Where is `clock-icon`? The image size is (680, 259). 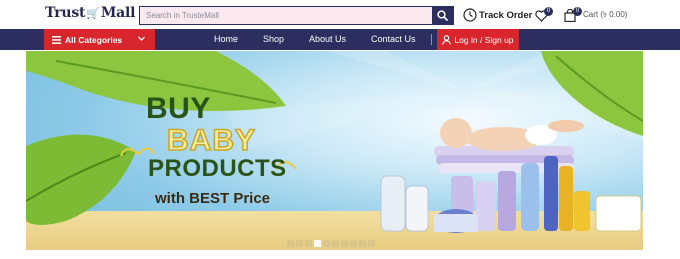
clock-icon is located at coordinates (470, 15).